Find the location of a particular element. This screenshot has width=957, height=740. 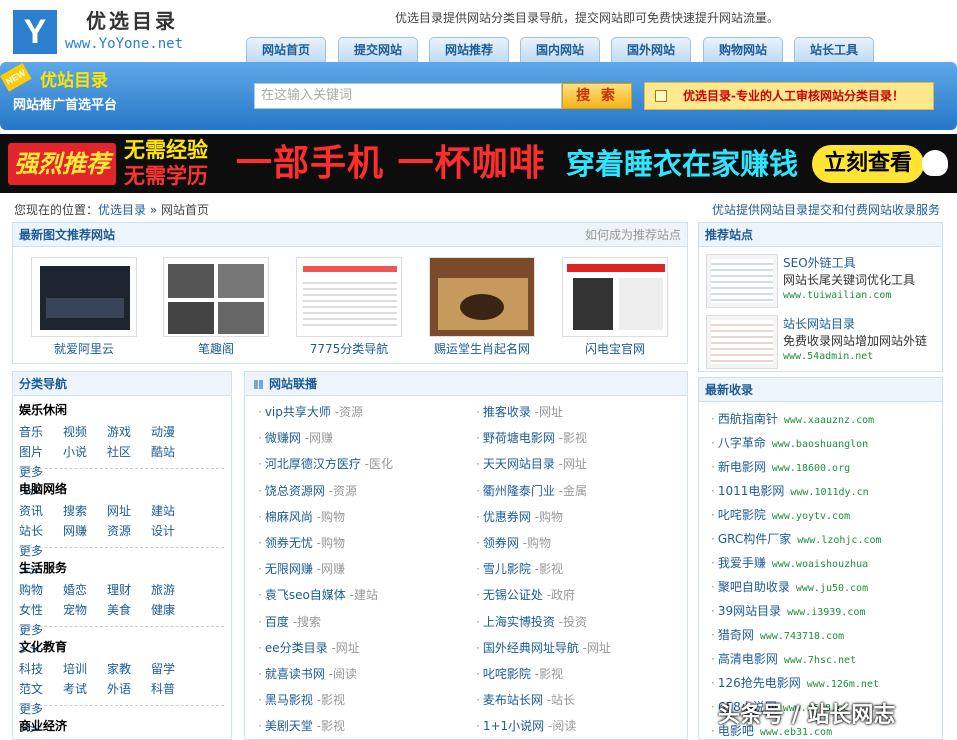

category-link: 资源 is located at coordinates (129, 531).